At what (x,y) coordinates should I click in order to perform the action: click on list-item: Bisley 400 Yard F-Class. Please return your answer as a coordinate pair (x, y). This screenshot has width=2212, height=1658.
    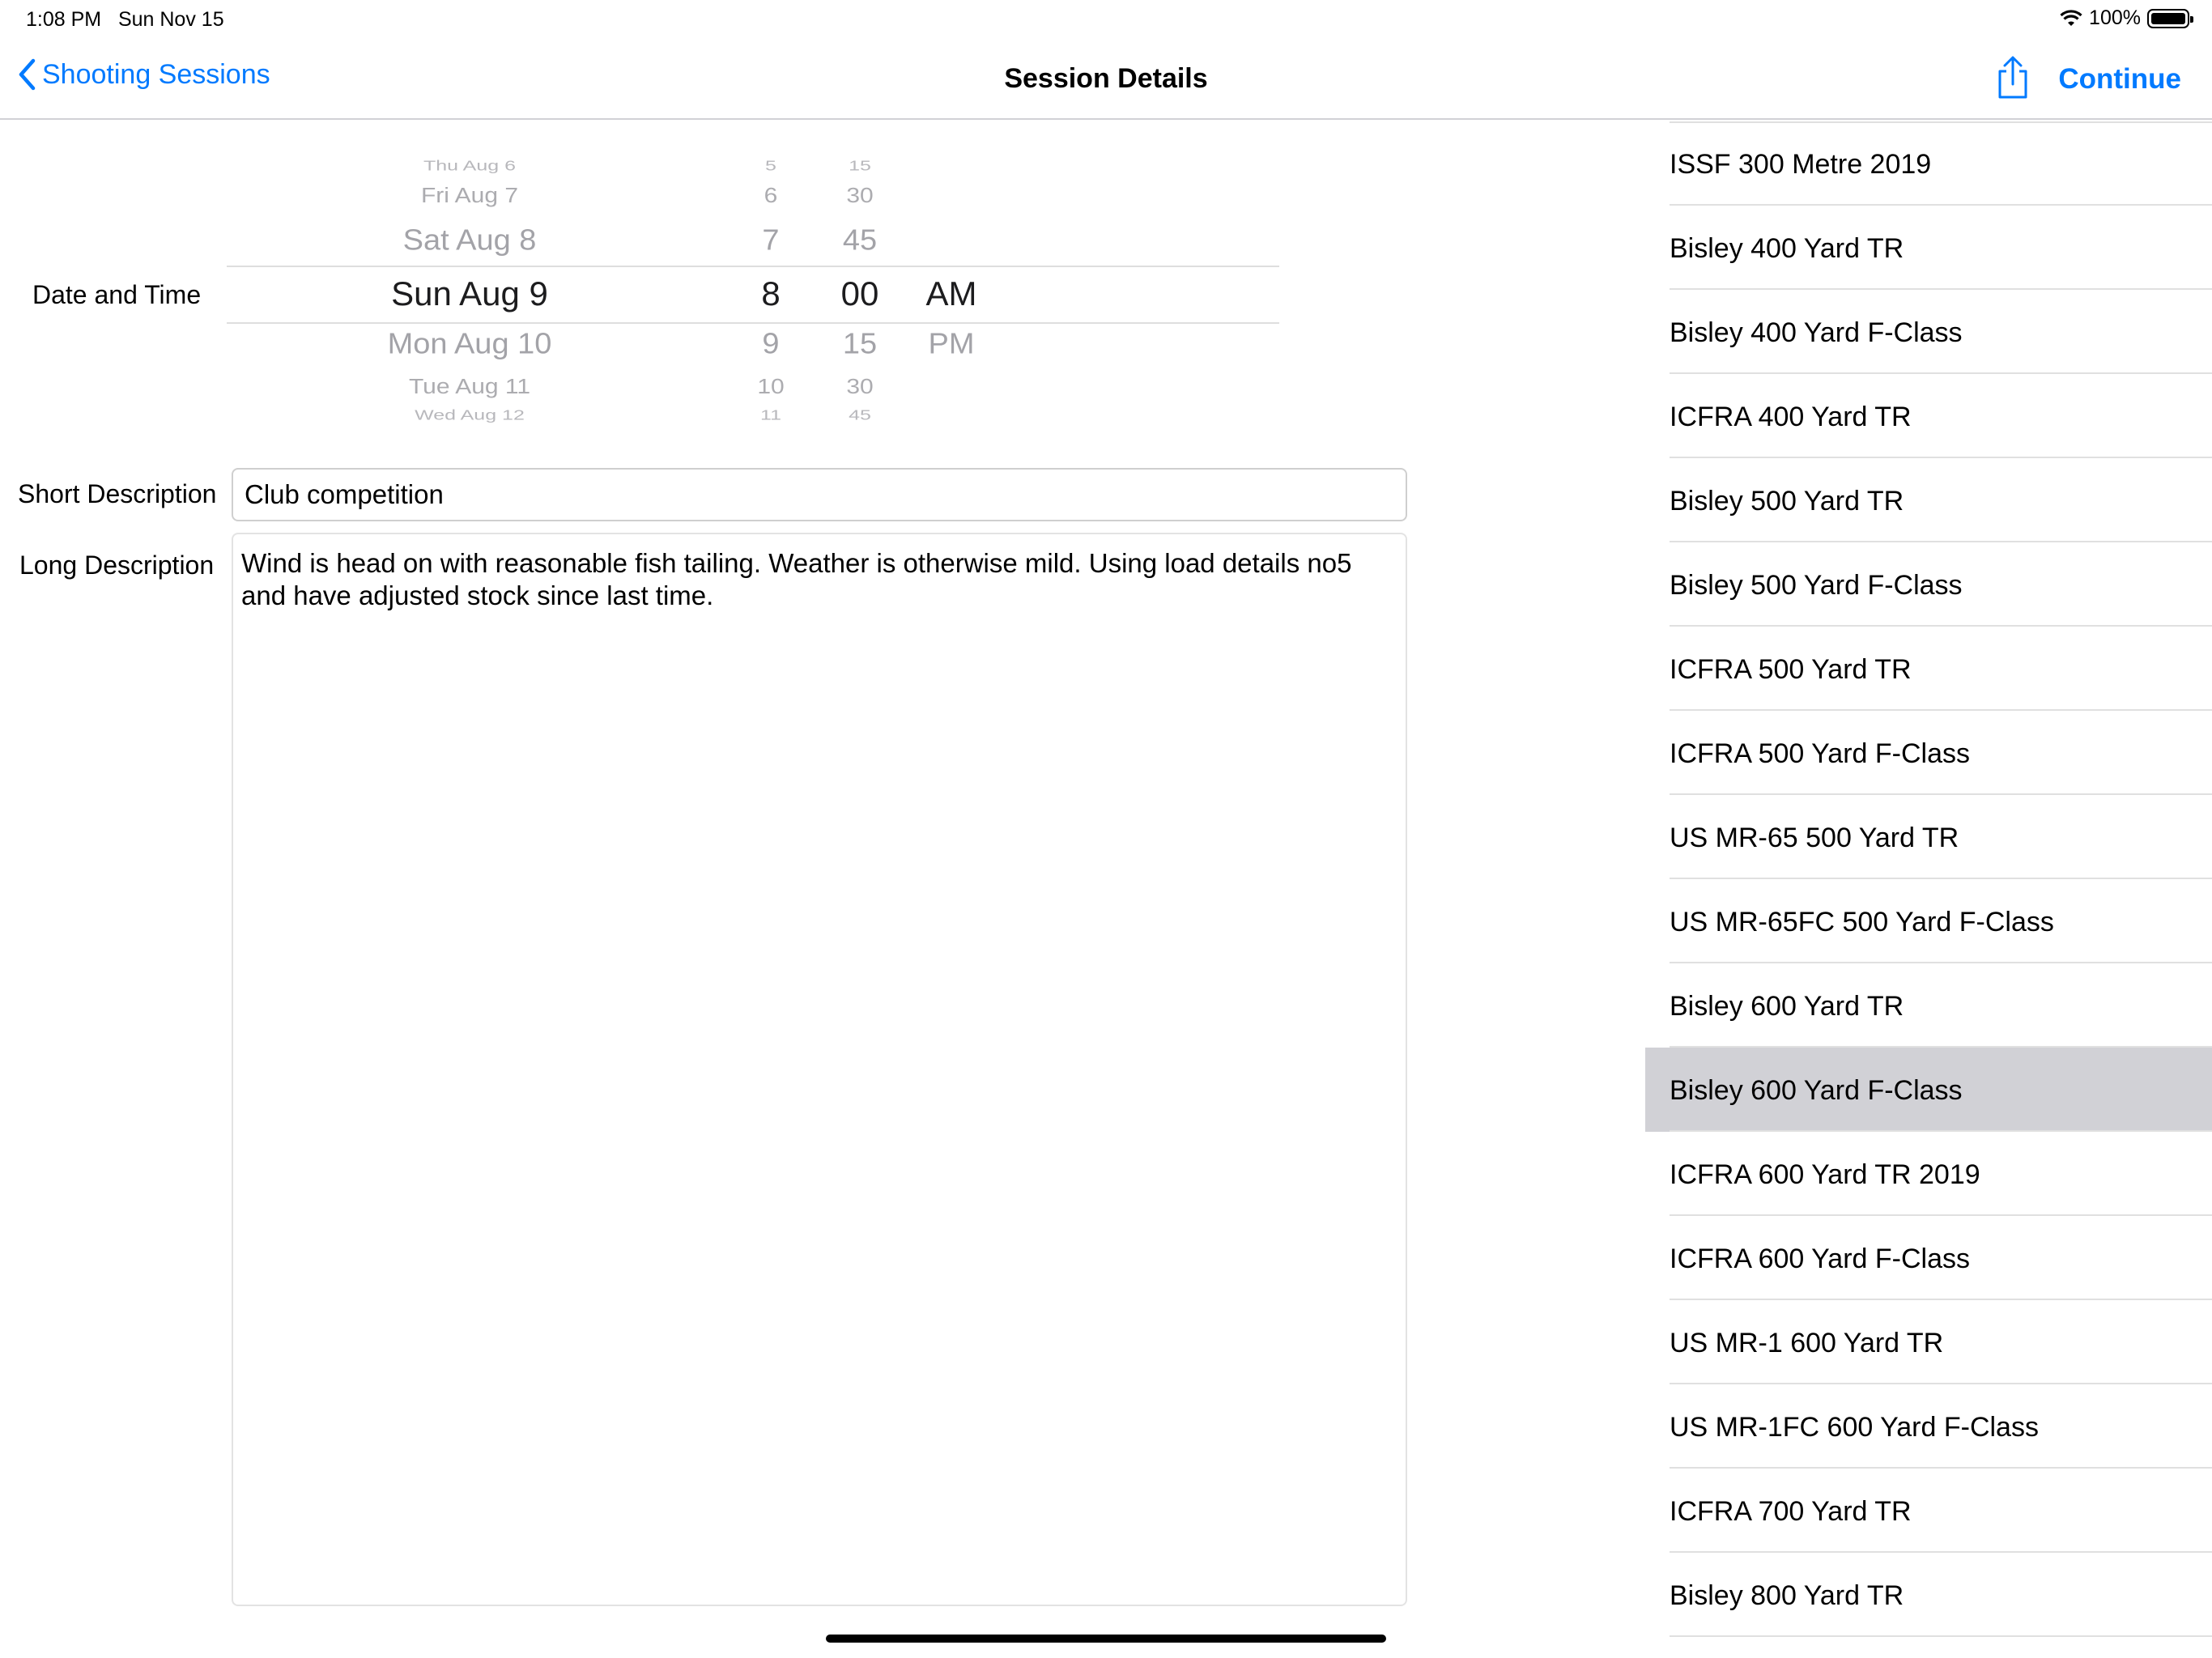
    Looking at the image, I should click on (1929, 332).